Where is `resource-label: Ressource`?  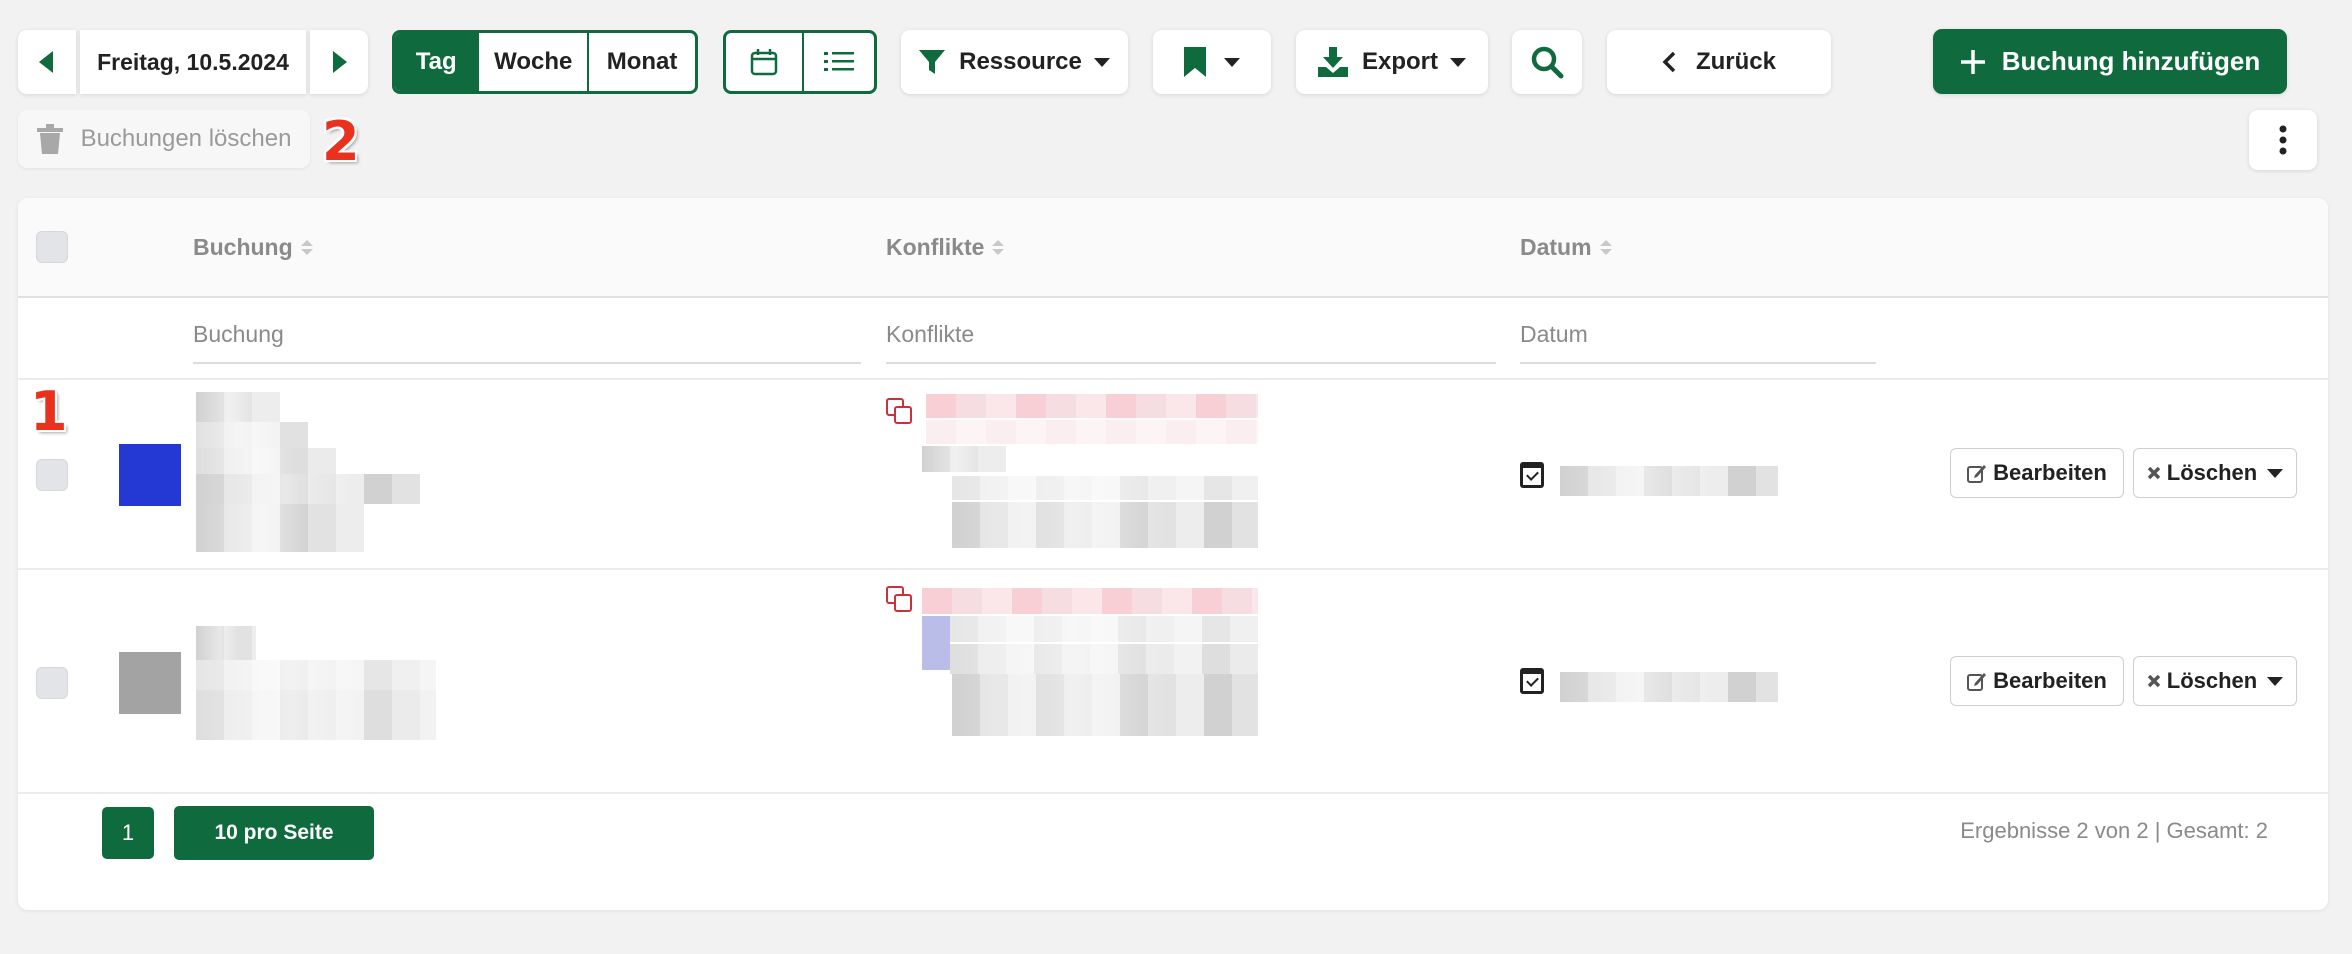
resource-label: Ressource is located at coordinates (1020, 61).